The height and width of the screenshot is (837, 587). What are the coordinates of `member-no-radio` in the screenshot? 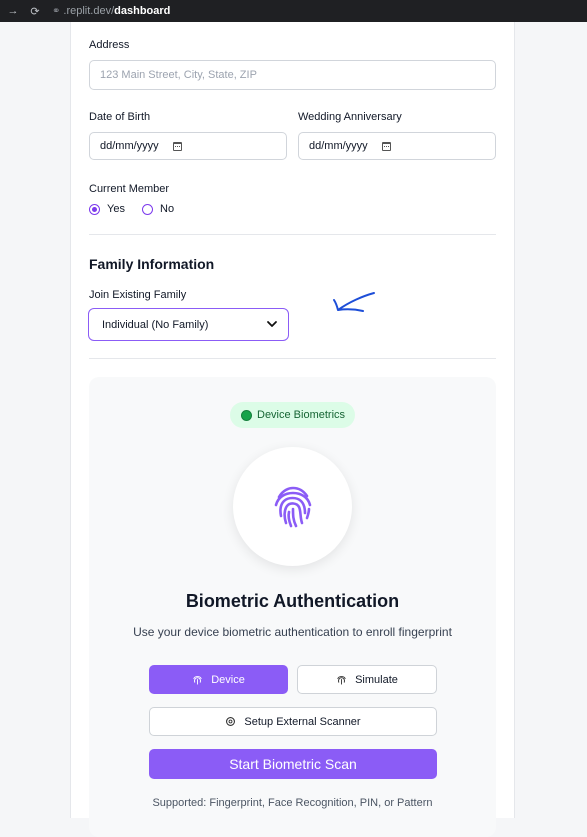 It's located at (147, 209).